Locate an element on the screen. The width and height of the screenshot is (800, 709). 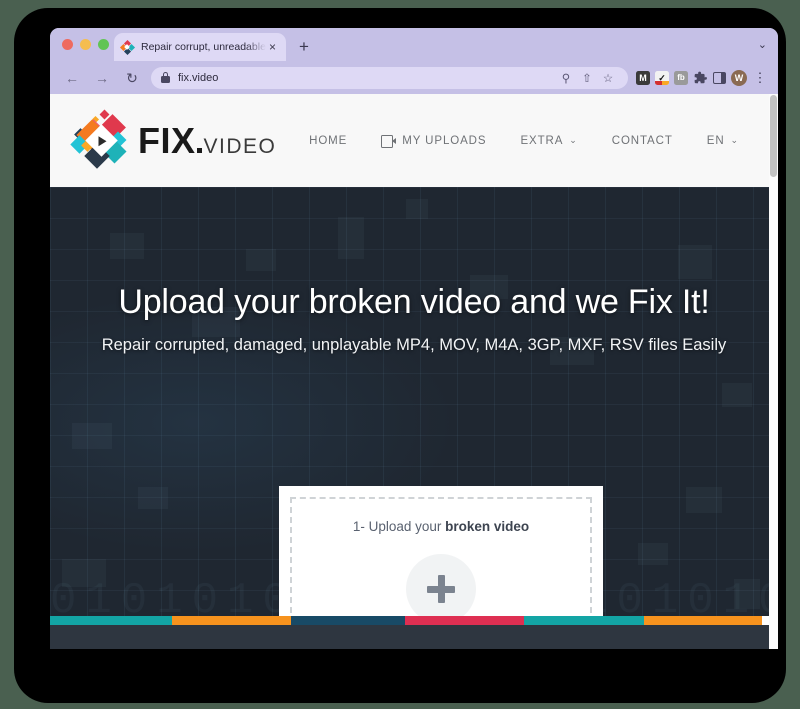
site-wordmark: FIX VIDEO is located at coordinates (207, 141).